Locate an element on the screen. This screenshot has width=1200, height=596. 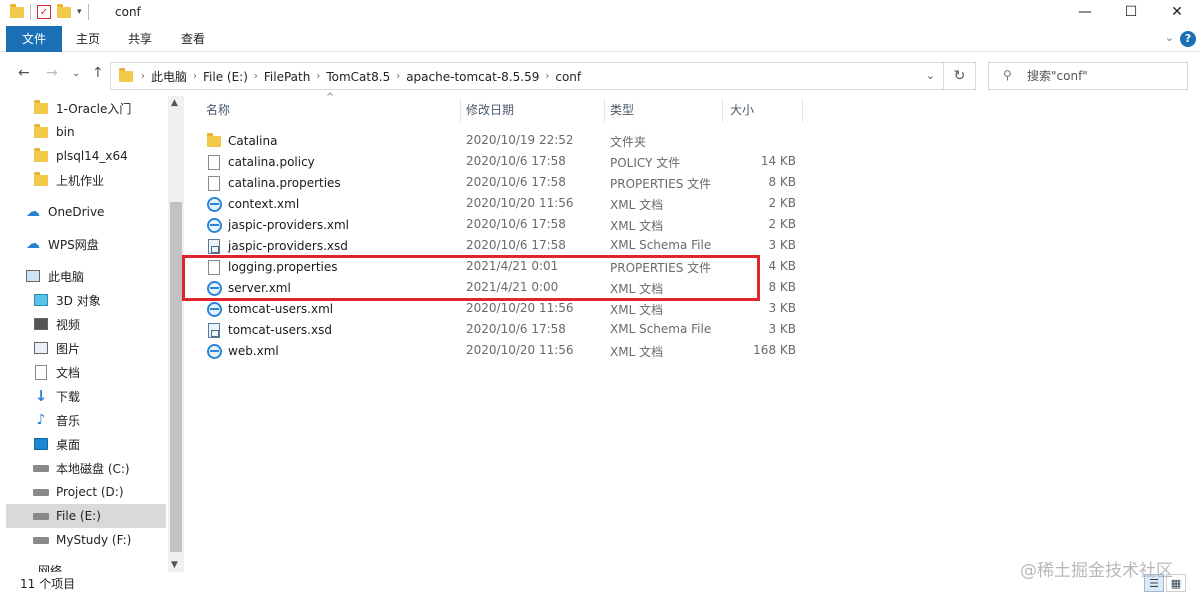
chevron-down-icon: ⌄ is located at coordinates (930, 75).